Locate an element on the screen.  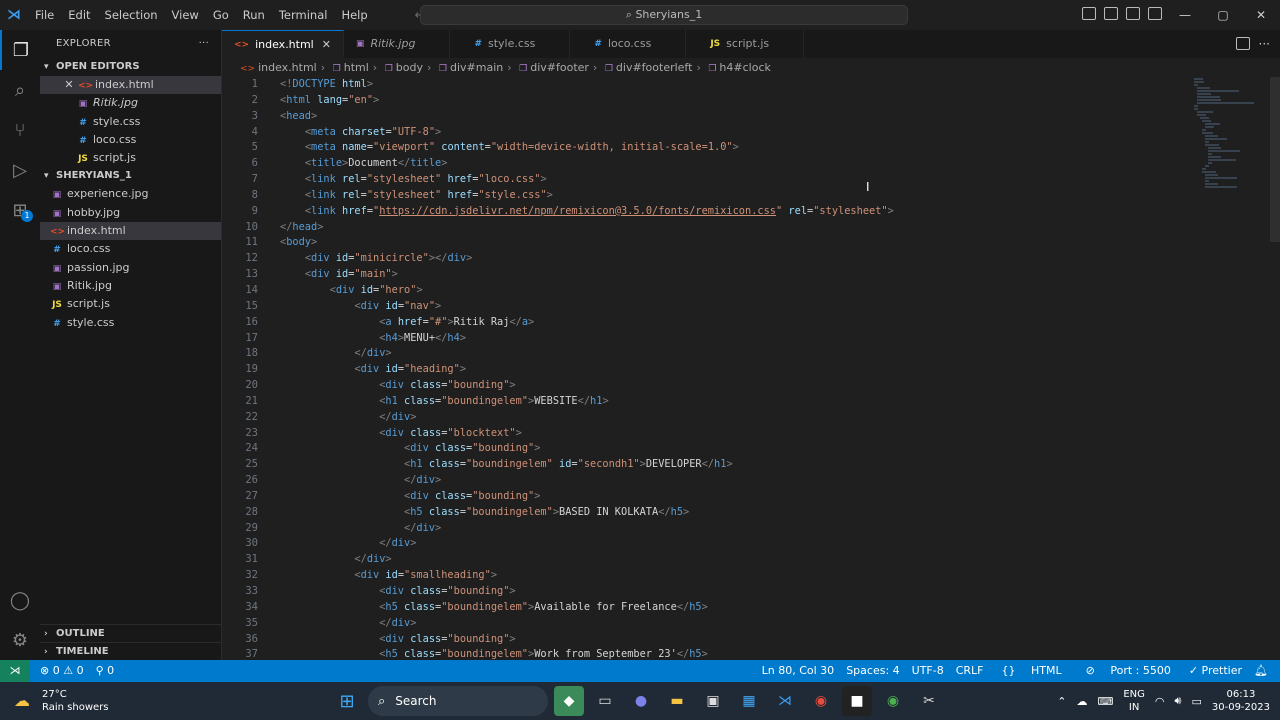
breadcrumb-item: div#main is located at coordinates (476, 67).